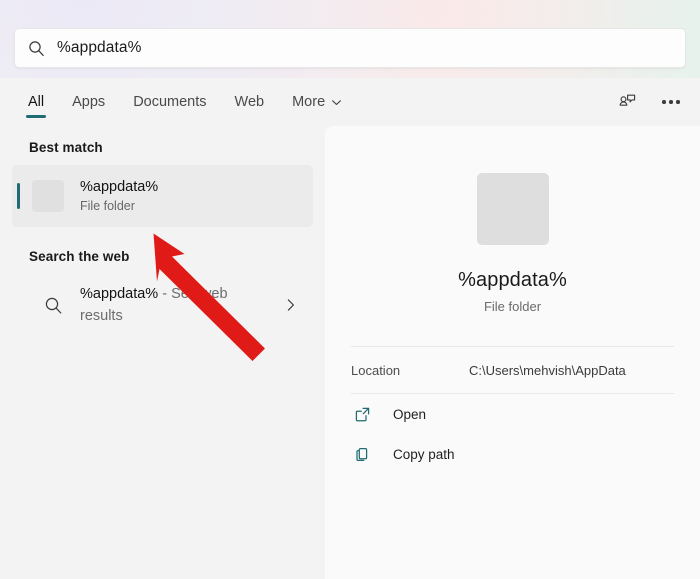  What do you see at coordinates (291, 305) in the screenshot?
I see `chevron-right-icon` at bounding box center [291, 305].